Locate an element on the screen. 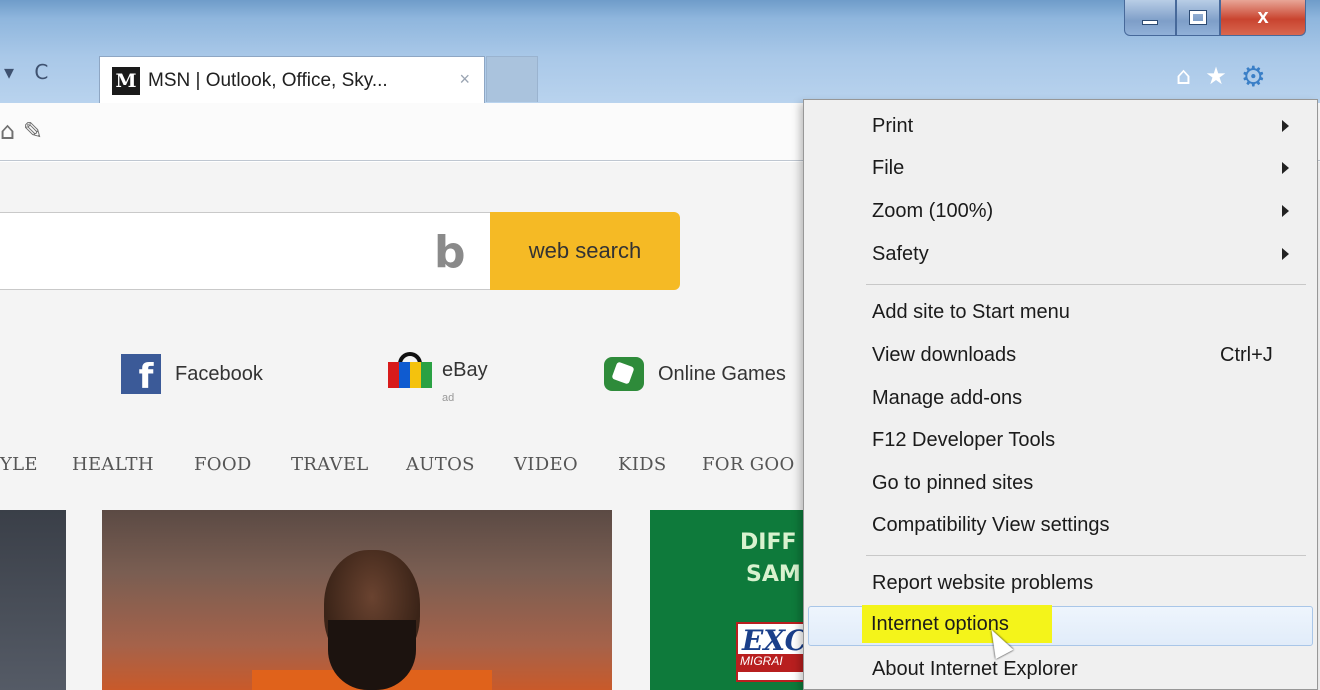 This screenshot has height=690, width=1320. menu-item-compatibility-view-settings: Compatibility View settings is located at coordinates (1060, 525).